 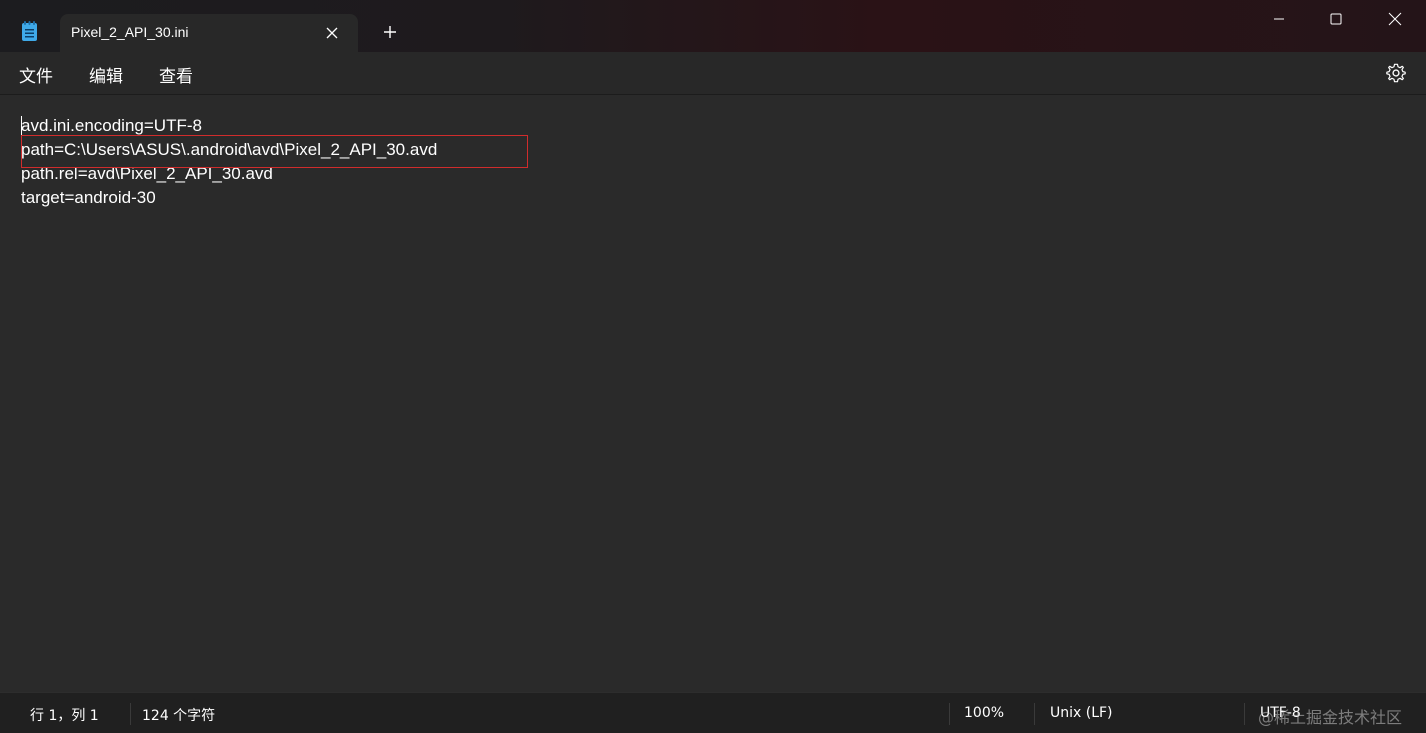 What do you see at coordinates (984, 713) in the screenshot?
I see `zoom-level: 100%` at bounding box center [984, 713].